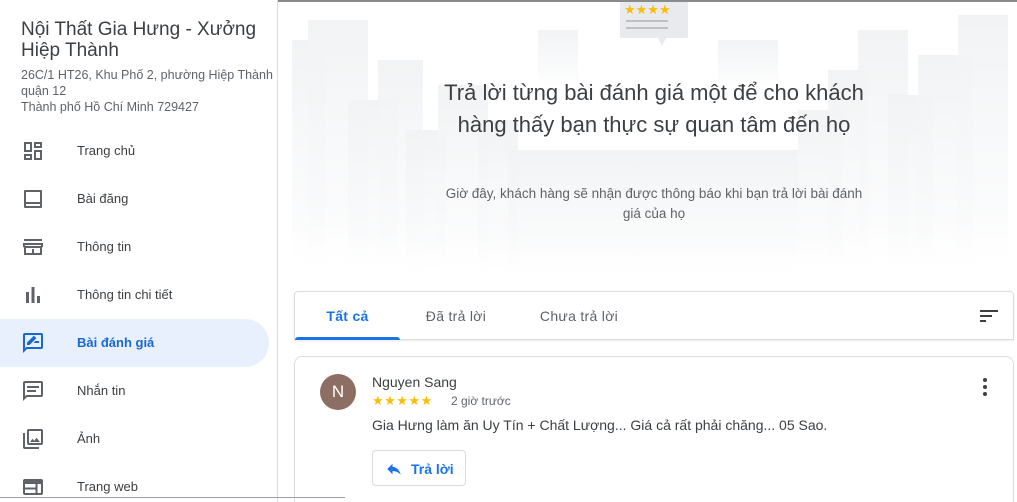  What do you see at coordinates (985, 387) in the screenshot?
I see `more-options-icon` at bounding box center [985, 387].